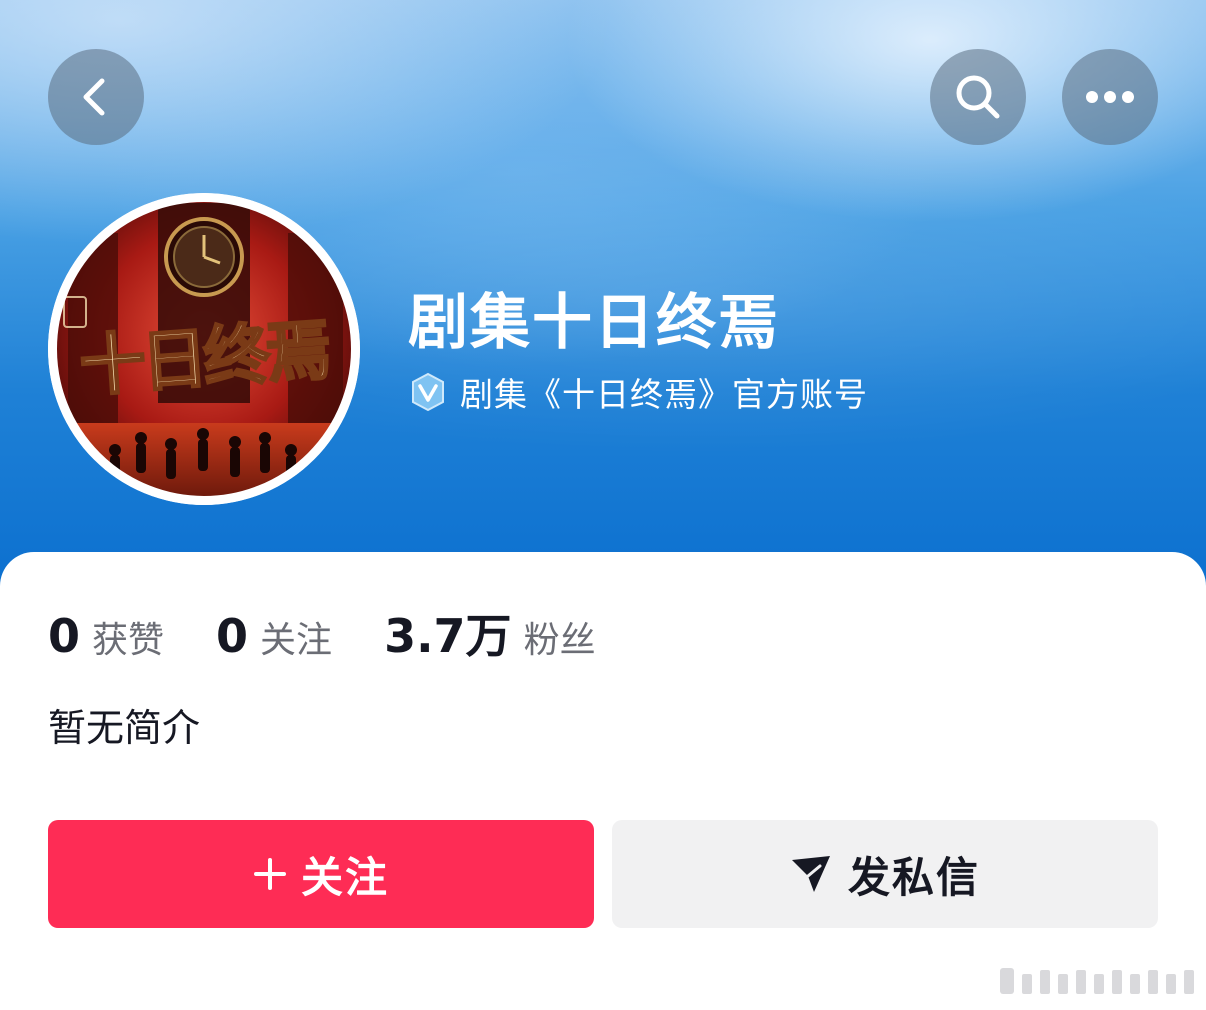  I want to click on stat-followers-label: 粉丝, so click(559, 640).